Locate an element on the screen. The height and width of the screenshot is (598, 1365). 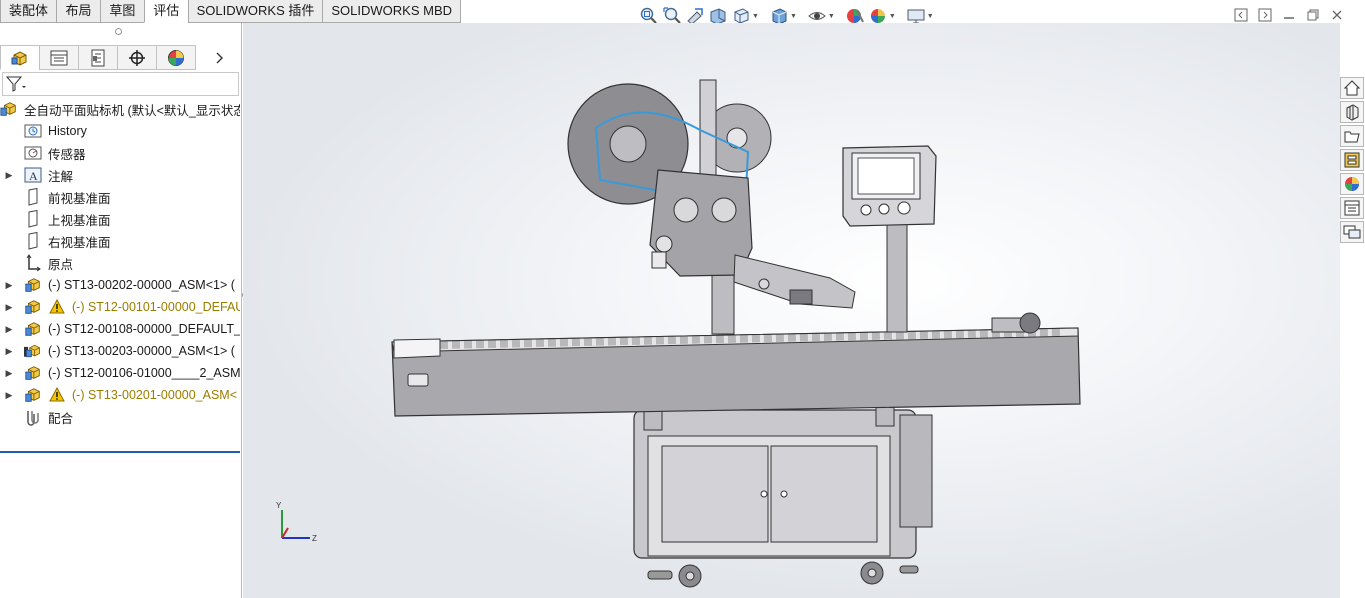
triad-z-label: Z is located at coordinates (314, 538).